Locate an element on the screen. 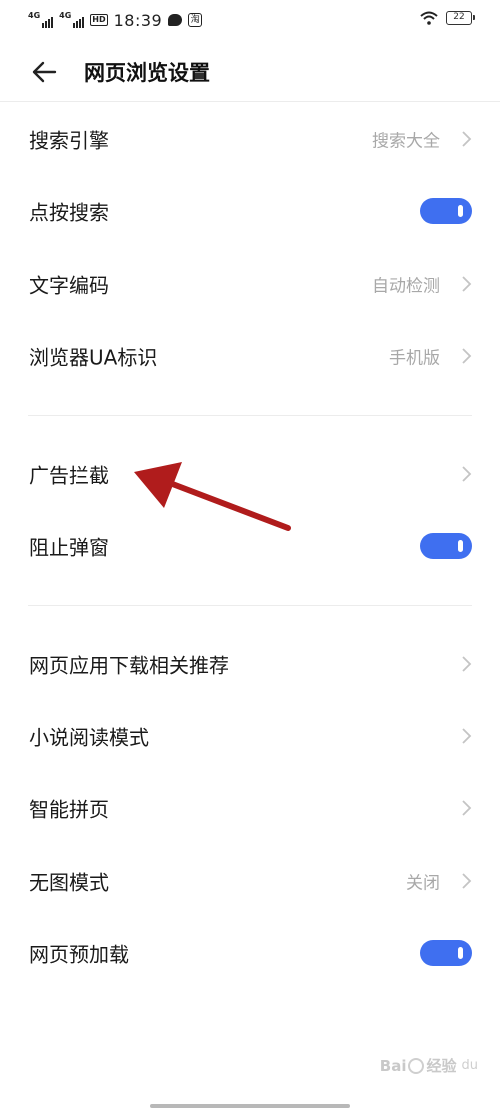  header-divider is located at coordinates (250, 101).